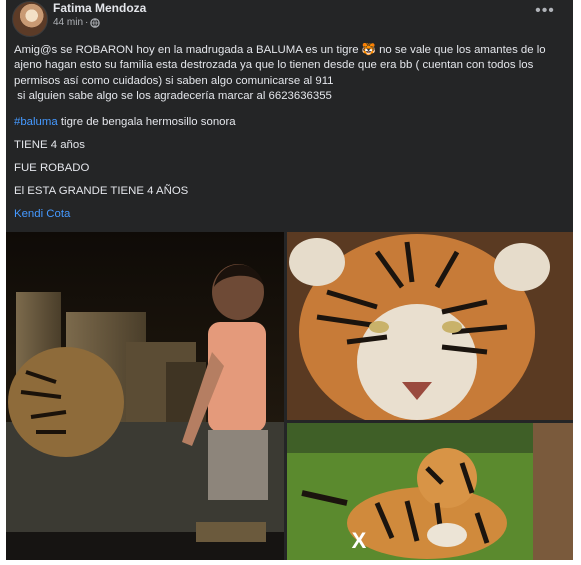 This screenshot has width=581, height=565. What do you see at coordinates (146, 122) in the screenshot?
I see `hashtag-text: tigre de bengala hermosillo sonora` at bounding box center [146, 122].